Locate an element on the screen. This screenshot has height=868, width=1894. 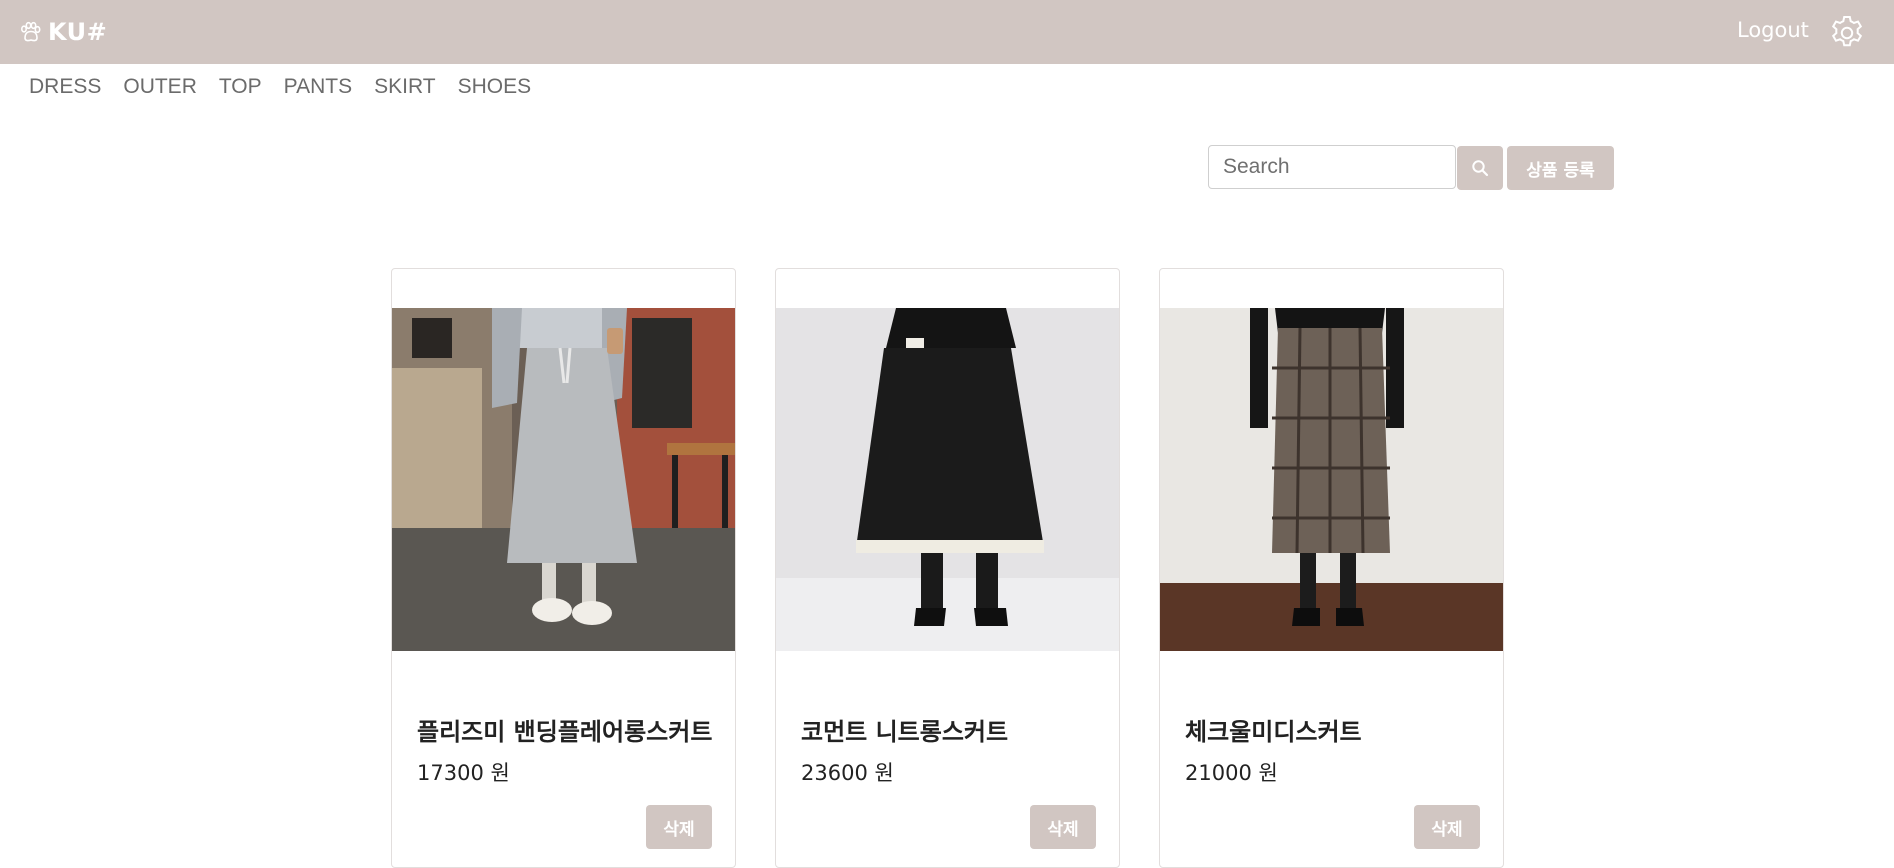
search-input is located at coordinates (1332, 167).